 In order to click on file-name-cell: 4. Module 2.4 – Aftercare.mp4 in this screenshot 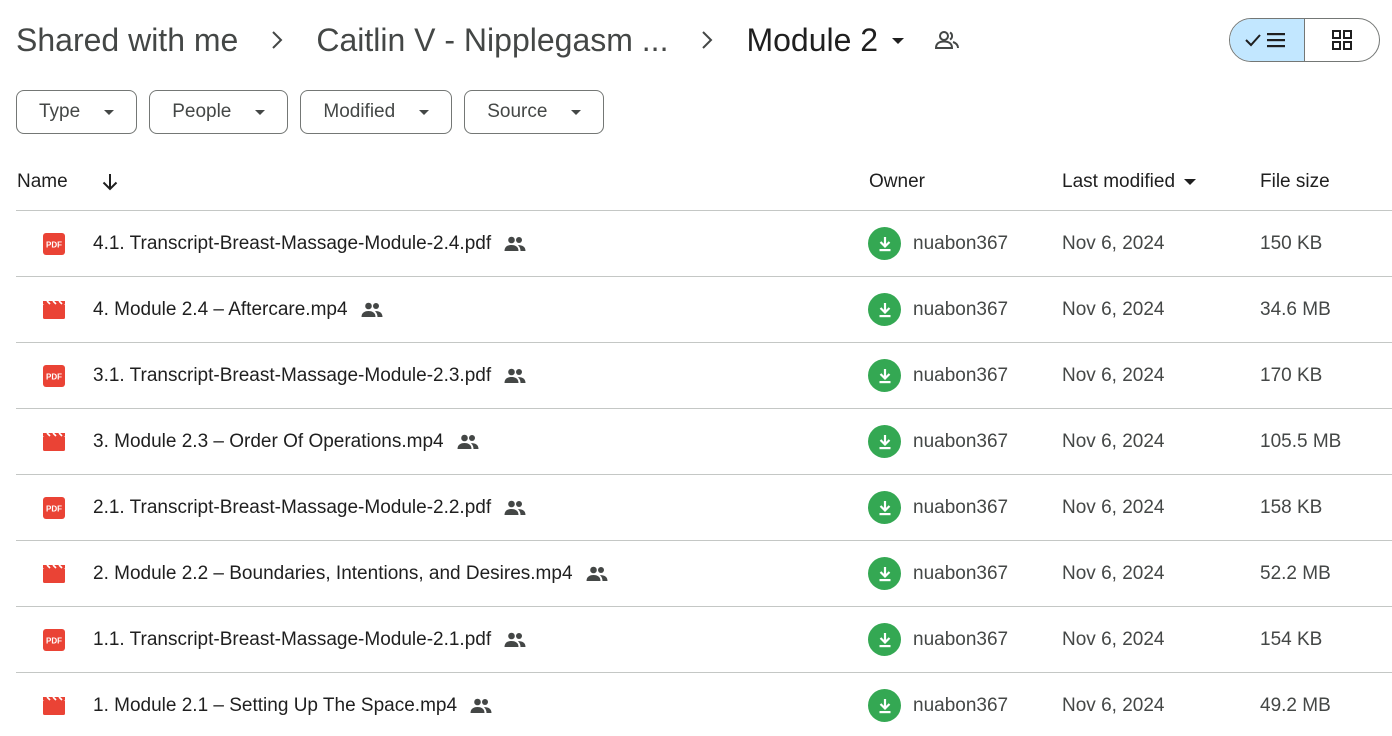, I will do `click(238, 309)`.